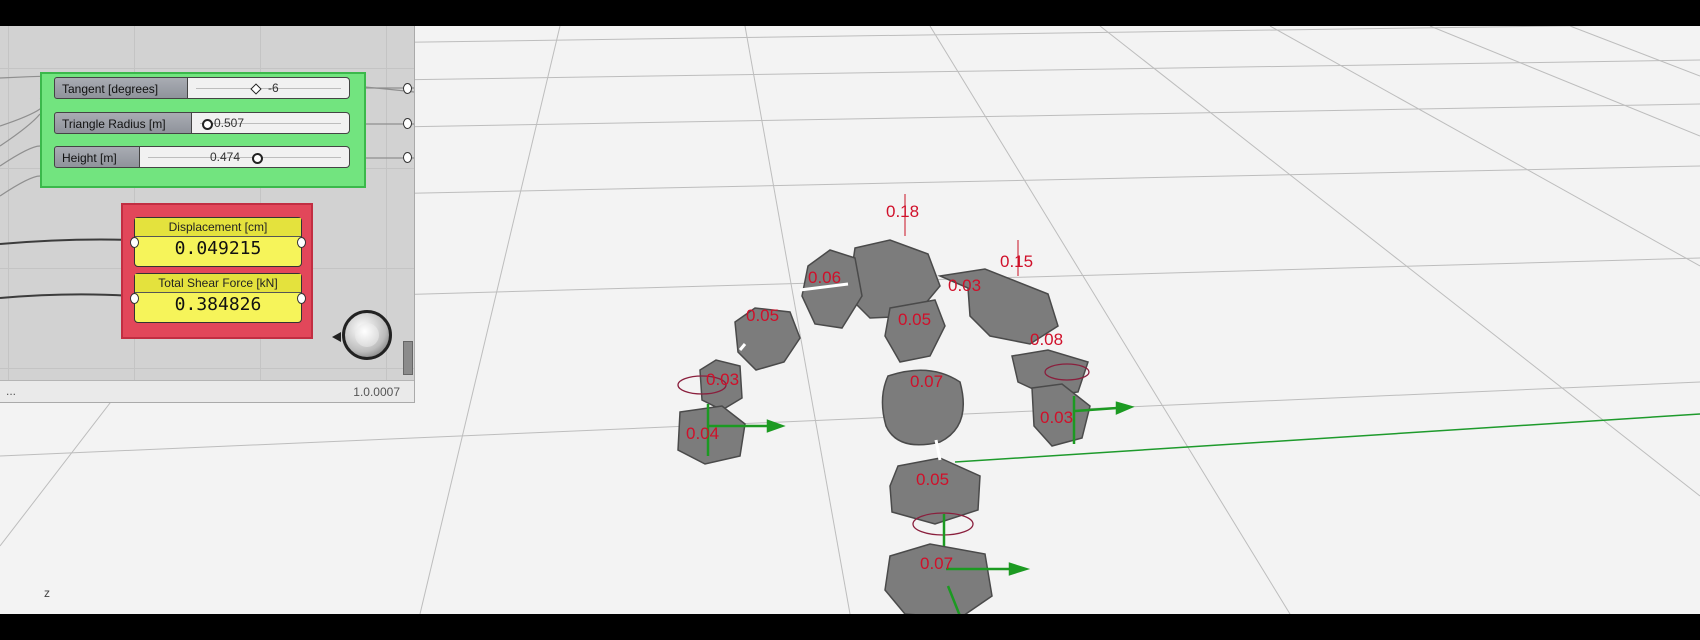  Describe the element at coordinates (121, 88) in the screenshot. I see `tangent-slider-label: Tangent [degrees]` at that location.